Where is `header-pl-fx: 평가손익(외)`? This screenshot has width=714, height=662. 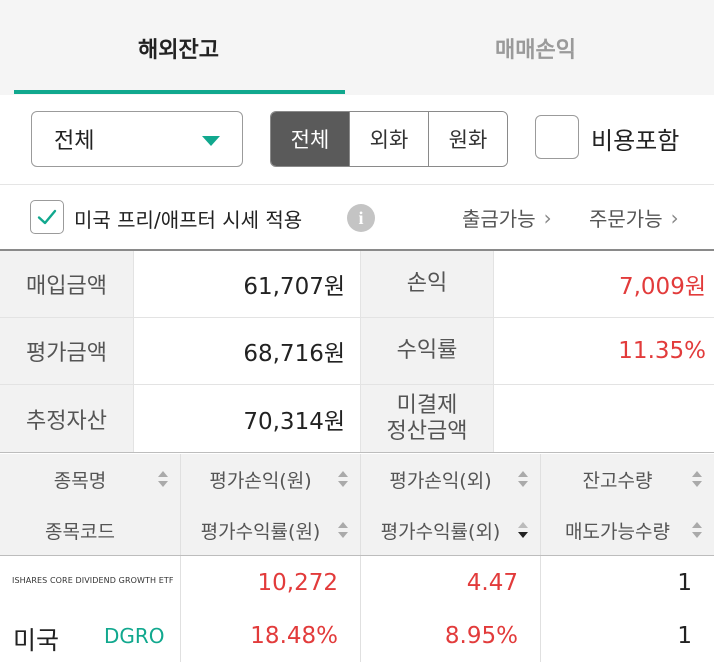 header-pl-fx: 평가손익(외) is located at coordinates (450, 479).